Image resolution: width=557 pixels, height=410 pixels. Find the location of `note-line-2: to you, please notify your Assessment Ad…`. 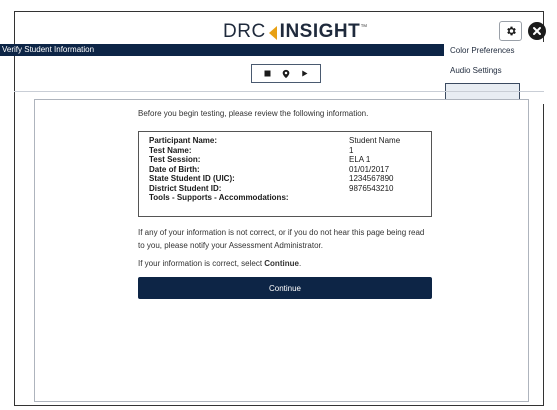

note-line-2: to you, please notify your Assessment Ad… is located at coordinates (230, 245).